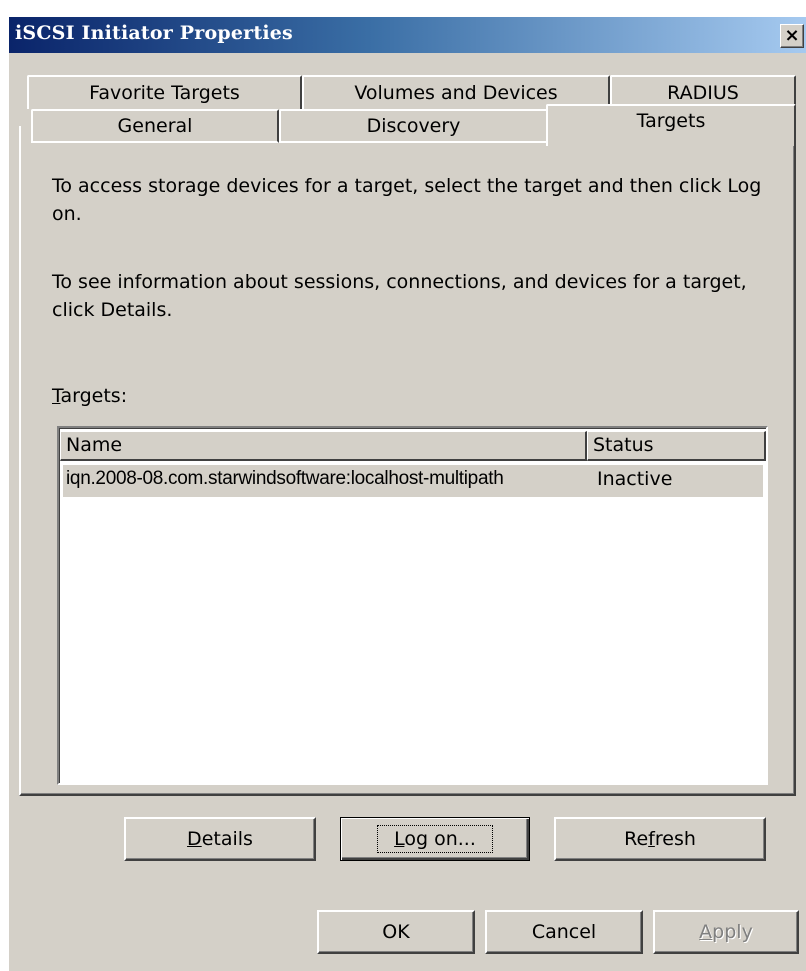 The image size is (806, 971). Describe the element at coordinates (399, 839) in the screenshot. I see `log-on-accelerator: L` at that location.